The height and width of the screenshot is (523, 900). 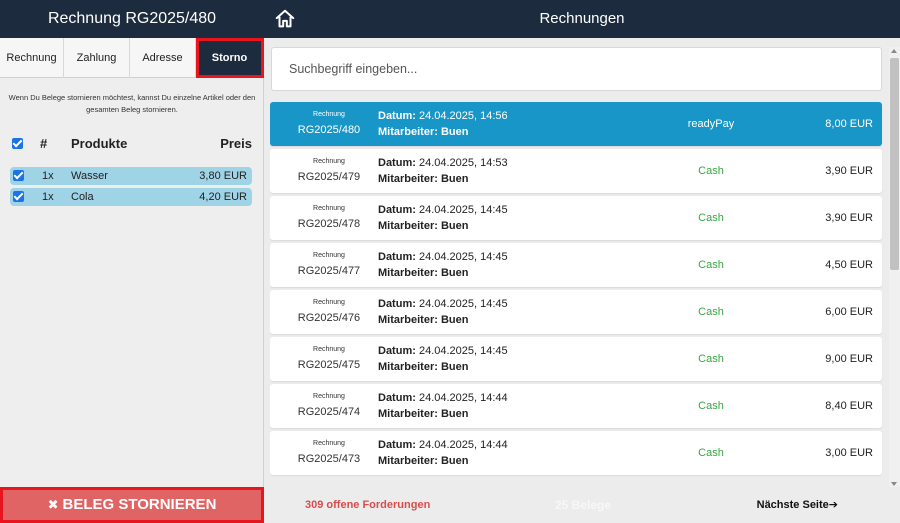 What do you see at coordinates (329, 224) in the screenshot?
I see `invoice-number: RG2025/478` at bounding box center [329, 224].